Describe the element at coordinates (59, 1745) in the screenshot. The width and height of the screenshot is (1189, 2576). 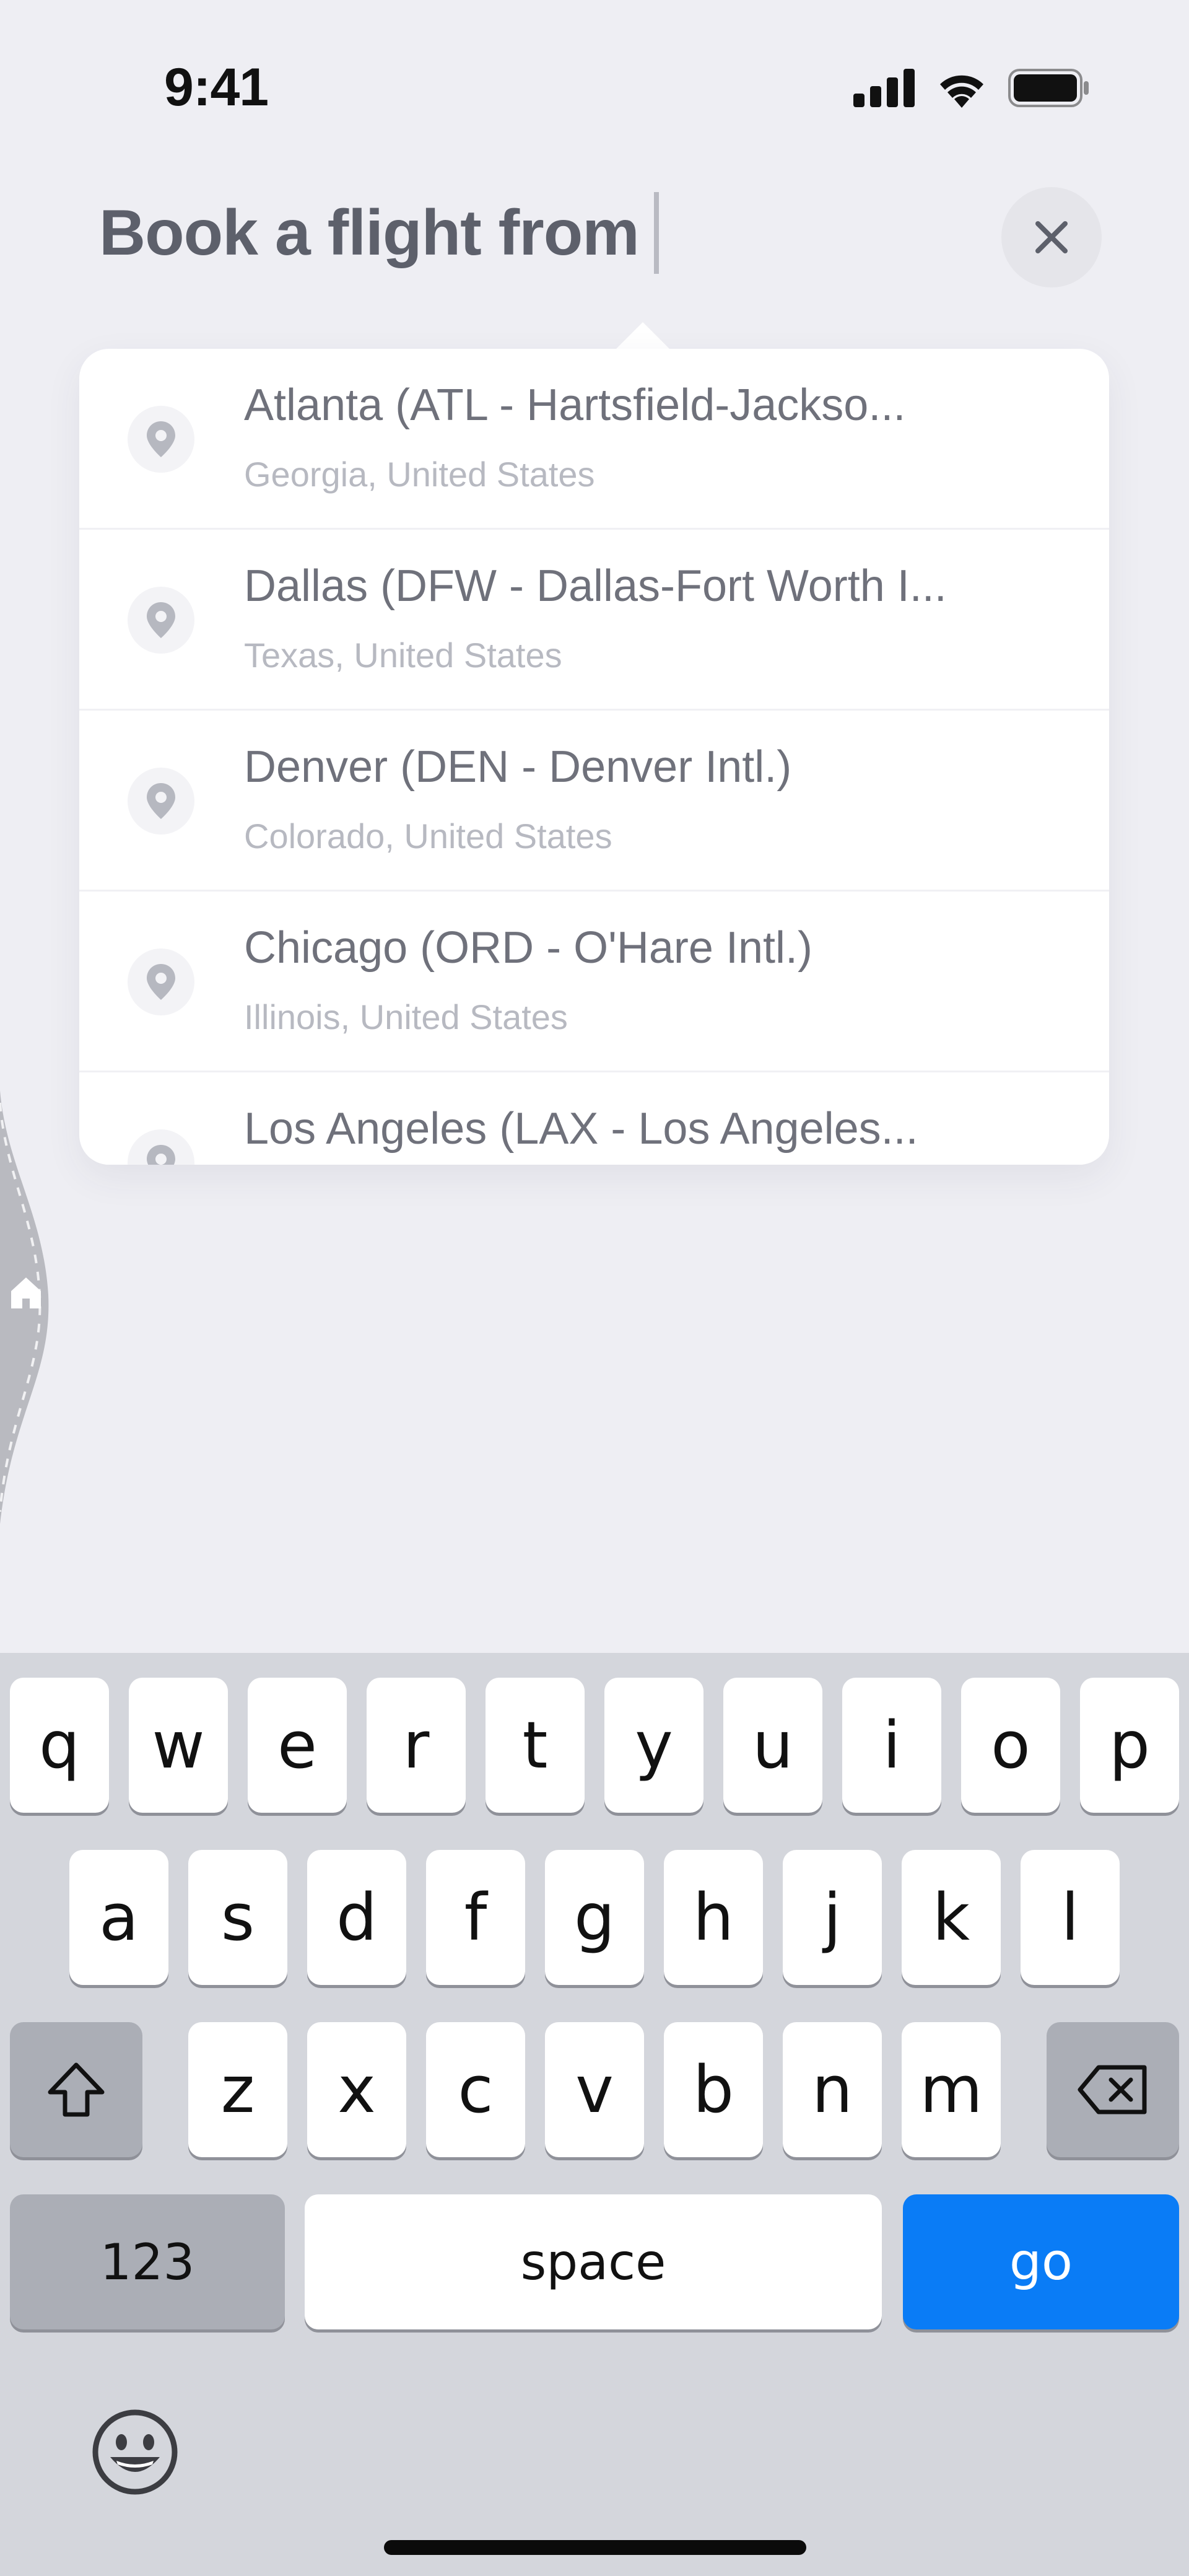
I see `key-q: q` at that location.